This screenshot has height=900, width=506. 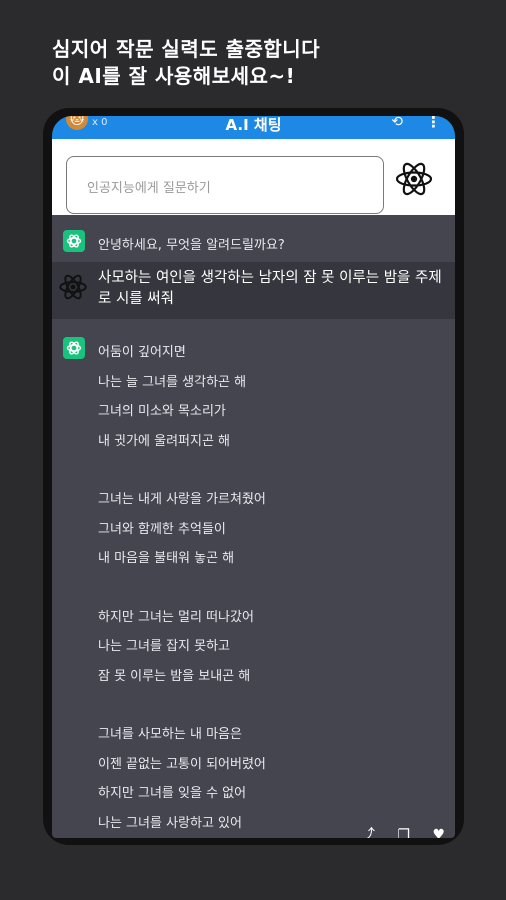 I want to click on poem-line: 나는 그녀를 사랑하고 있어, so click(x=170, y=823).